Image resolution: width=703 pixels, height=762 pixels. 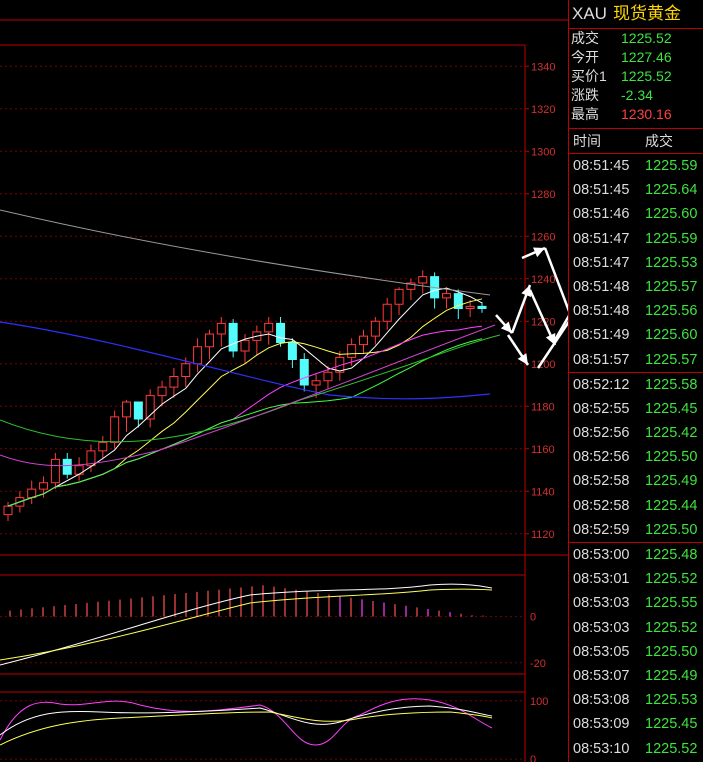 What do you see at coordinates (671, 627) in the screenshot?
I see `tick-price: 1225.52` at bounding box center [671, 627].